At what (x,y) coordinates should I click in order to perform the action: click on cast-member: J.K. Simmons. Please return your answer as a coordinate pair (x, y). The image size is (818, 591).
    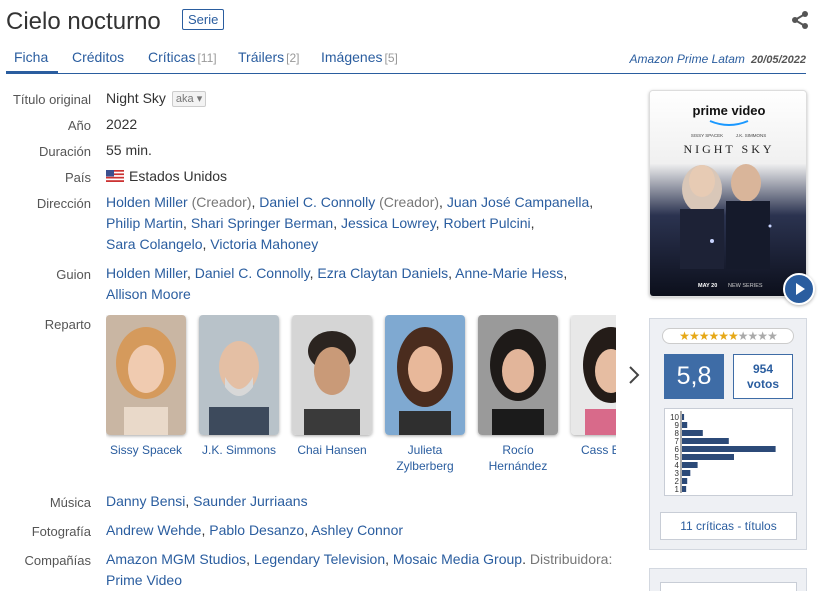
    Looking at the image, I should click on (239, 386).